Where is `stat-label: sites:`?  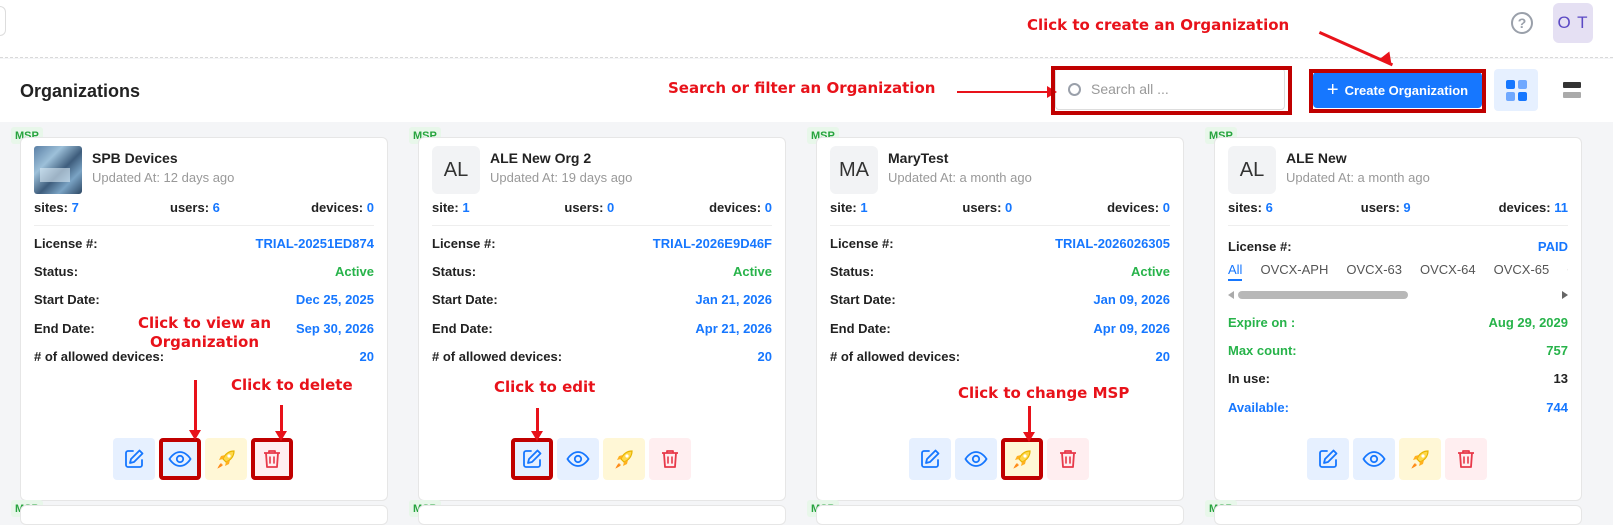
stat-label: sites: is located at coordinates (1245, 207).